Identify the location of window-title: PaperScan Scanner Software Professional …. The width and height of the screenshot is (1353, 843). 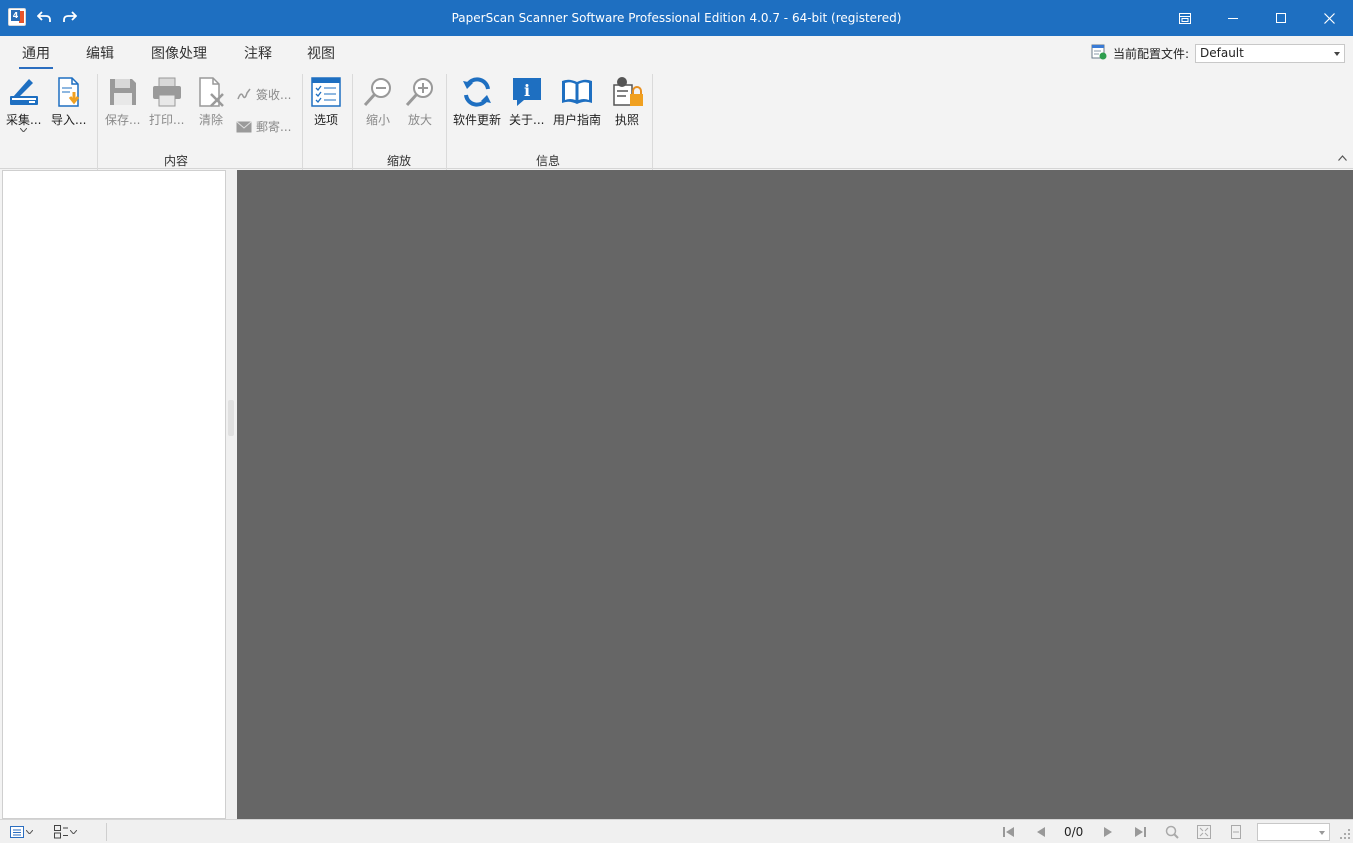
(676, 18).